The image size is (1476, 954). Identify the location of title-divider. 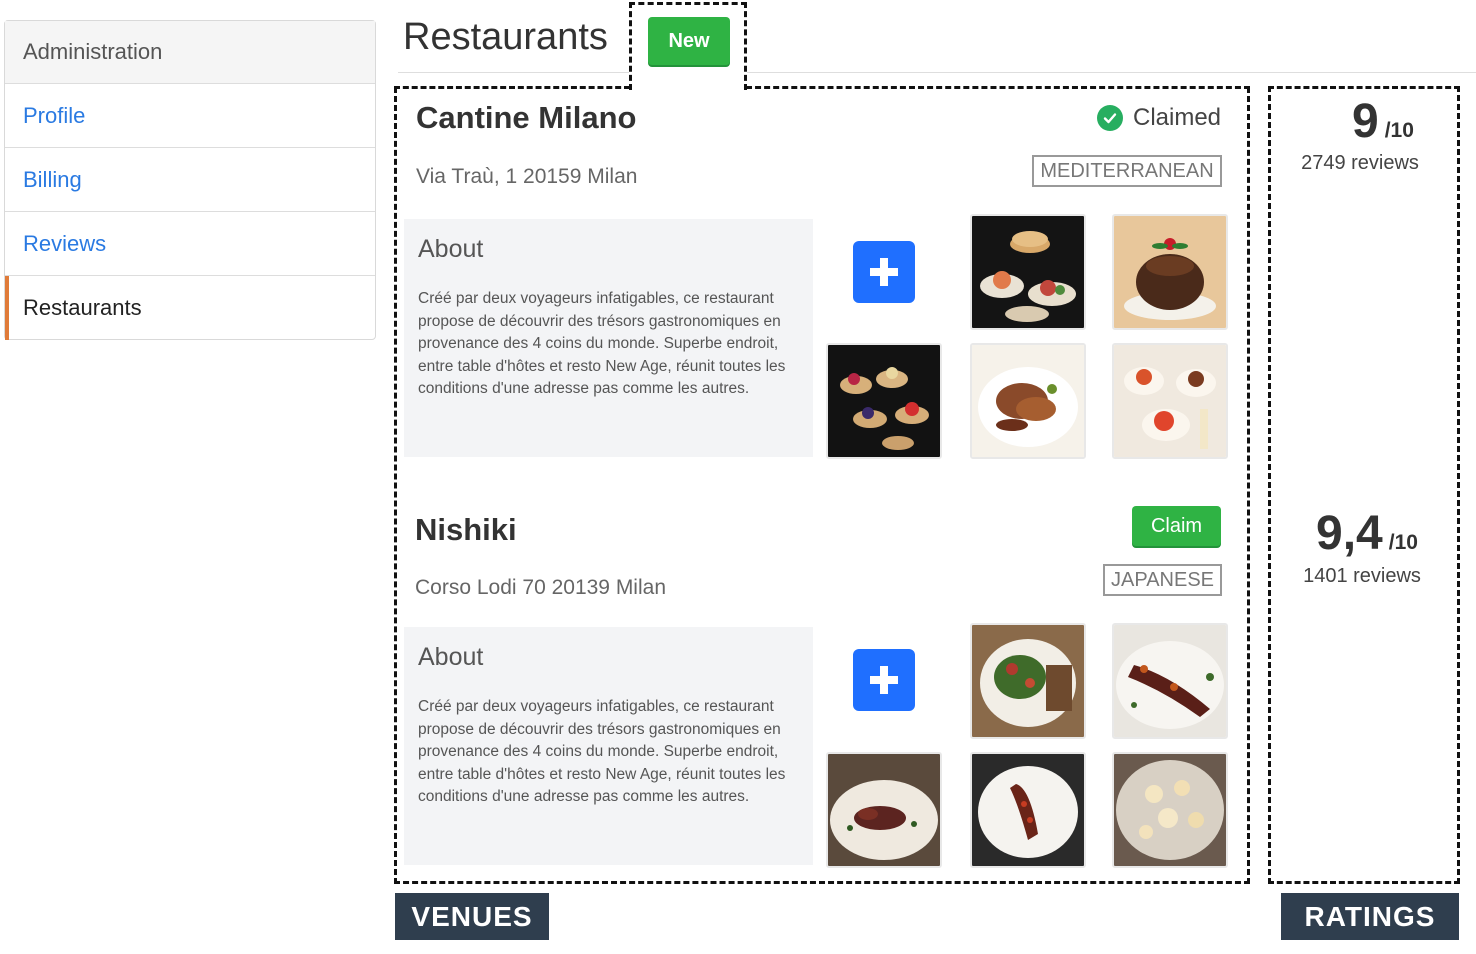
(937, 72).